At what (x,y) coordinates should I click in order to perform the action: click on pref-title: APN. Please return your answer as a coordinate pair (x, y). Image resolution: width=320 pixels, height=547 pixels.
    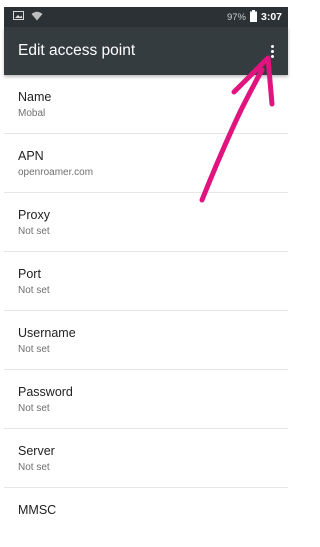
    Looking at the image, I should click on (31, 156).